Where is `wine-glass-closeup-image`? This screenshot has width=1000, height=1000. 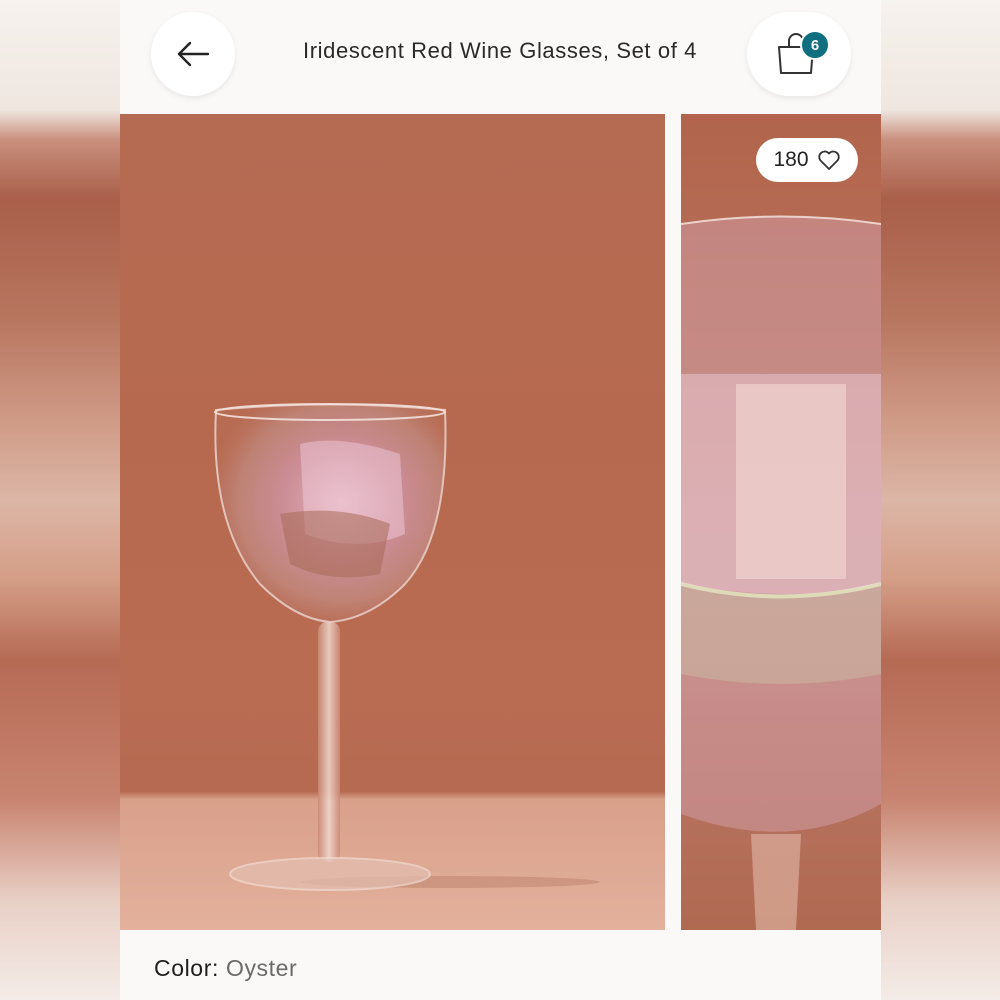
wine-glass-closeup-image is located at coordinates (781, 572).